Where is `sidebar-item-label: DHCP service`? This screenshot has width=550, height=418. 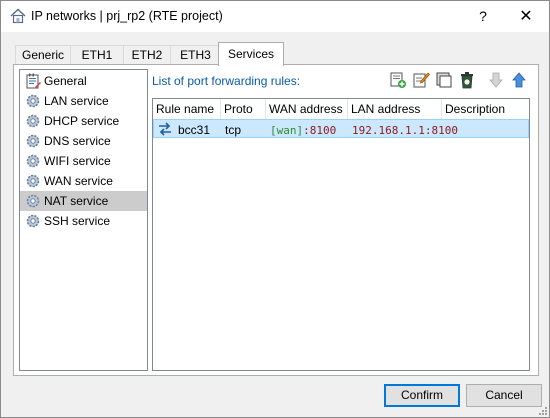
sidebar-item-label: DHCP service is located at coordinates (82, 121).